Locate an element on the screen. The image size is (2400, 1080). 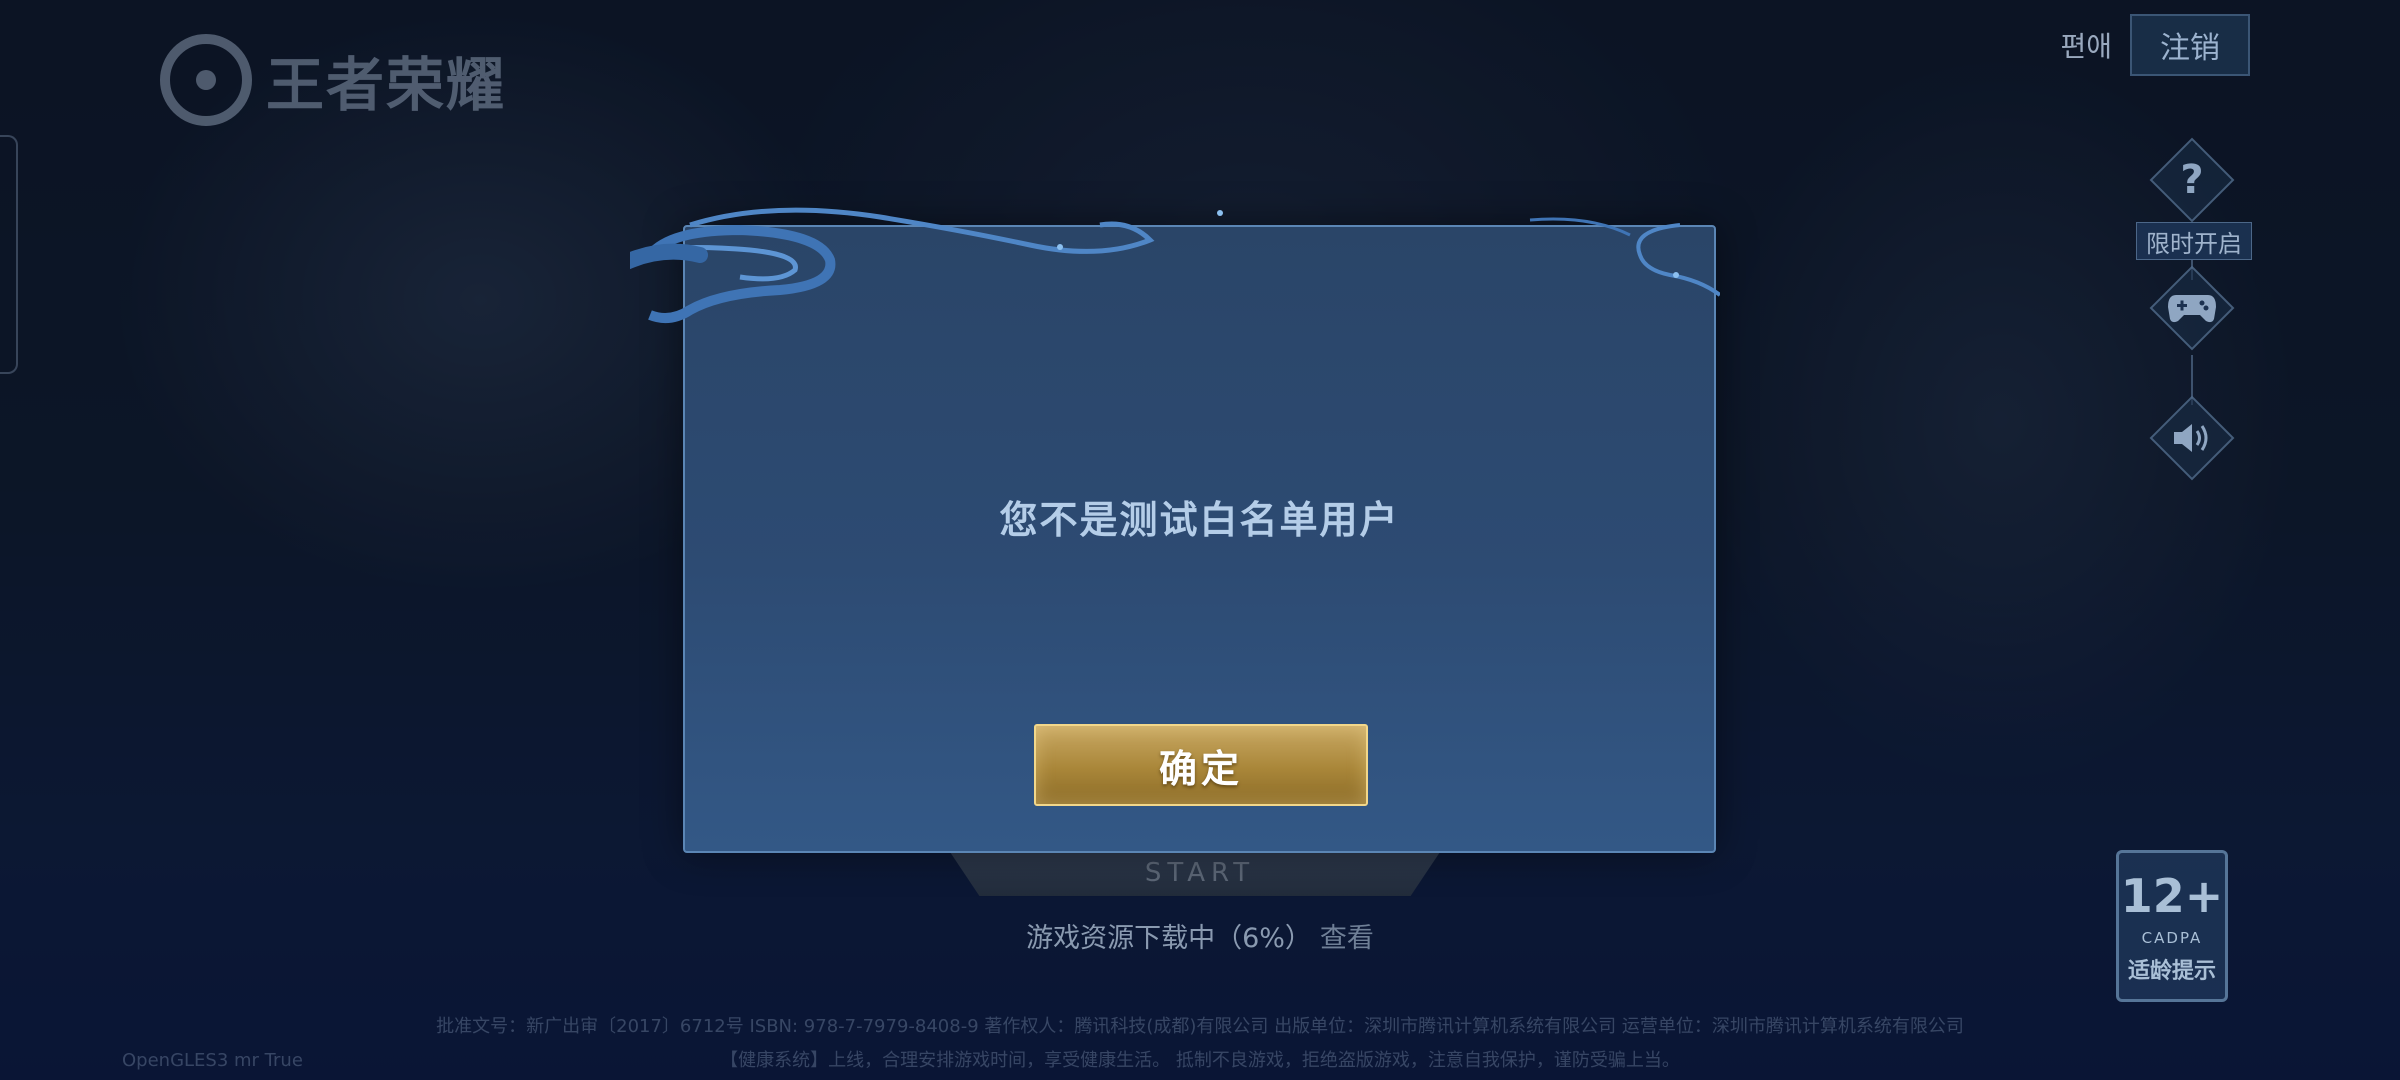
speaker-icon is located at coordinates (2191, 438).